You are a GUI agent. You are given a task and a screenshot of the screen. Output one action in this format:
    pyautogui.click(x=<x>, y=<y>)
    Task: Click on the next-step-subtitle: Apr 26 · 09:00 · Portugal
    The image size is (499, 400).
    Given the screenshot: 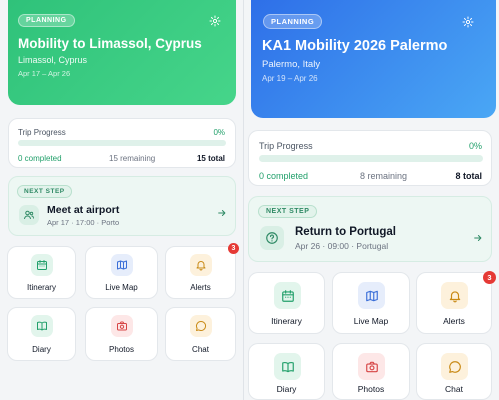 What is the action you would take?
    pyautogui.click(x=342, y=246)
    